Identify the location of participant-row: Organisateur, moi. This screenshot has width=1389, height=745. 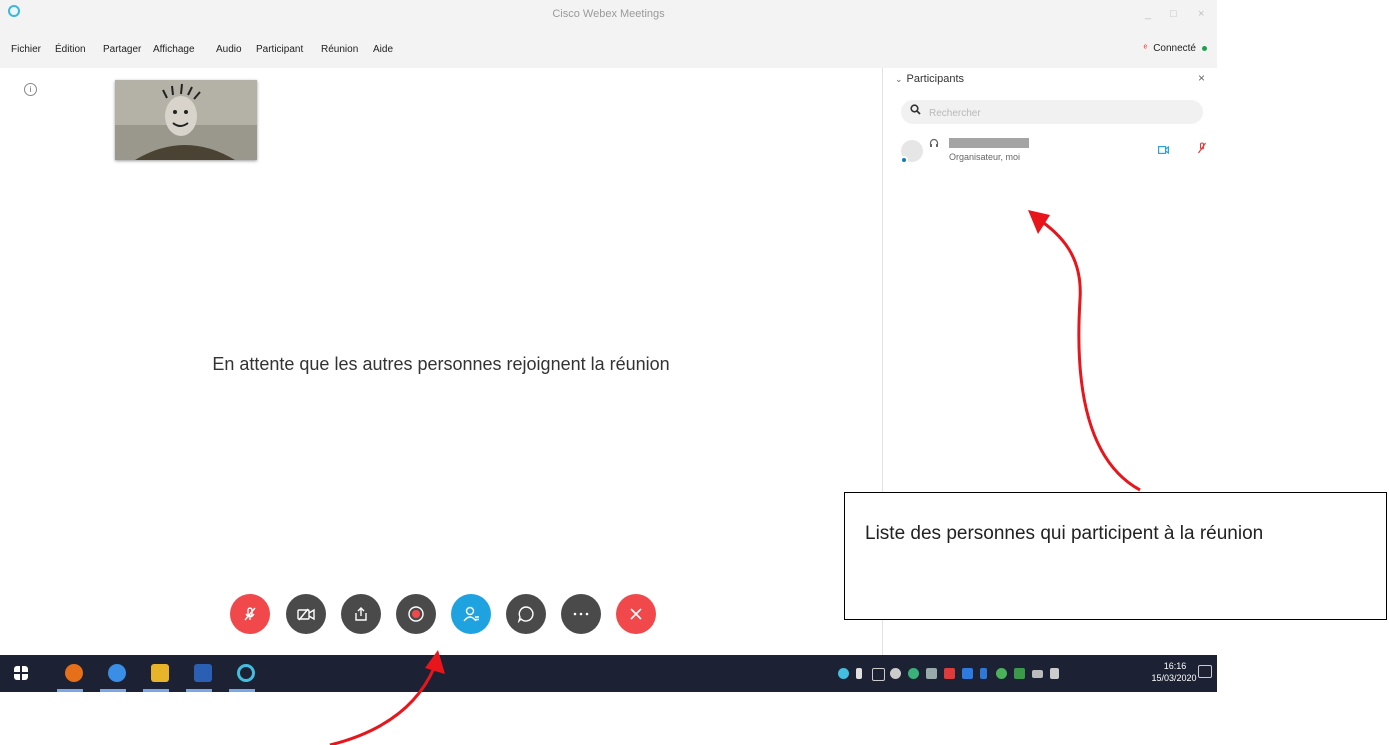
(1055, 154).